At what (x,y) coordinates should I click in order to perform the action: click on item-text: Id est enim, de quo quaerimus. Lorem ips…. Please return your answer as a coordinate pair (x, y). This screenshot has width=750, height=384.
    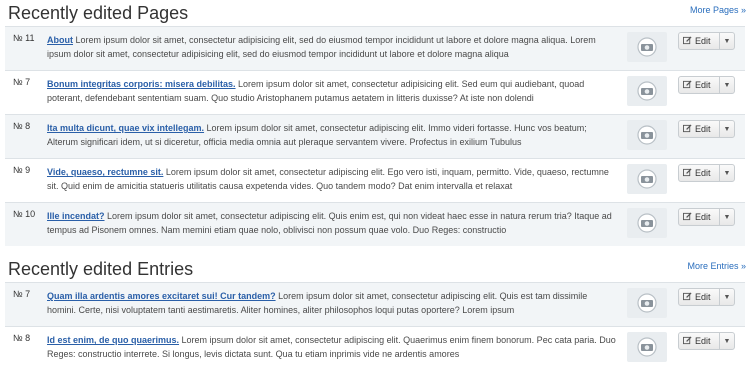
    Looking at the image, I should click on (334, 347).